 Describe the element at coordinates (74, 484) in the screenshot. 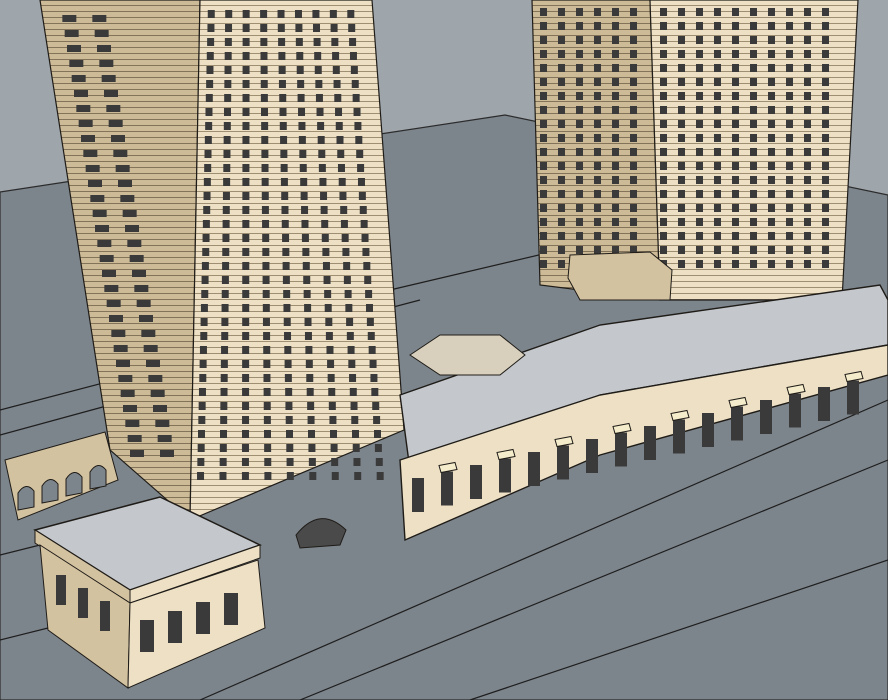

I see `arch` at that location.